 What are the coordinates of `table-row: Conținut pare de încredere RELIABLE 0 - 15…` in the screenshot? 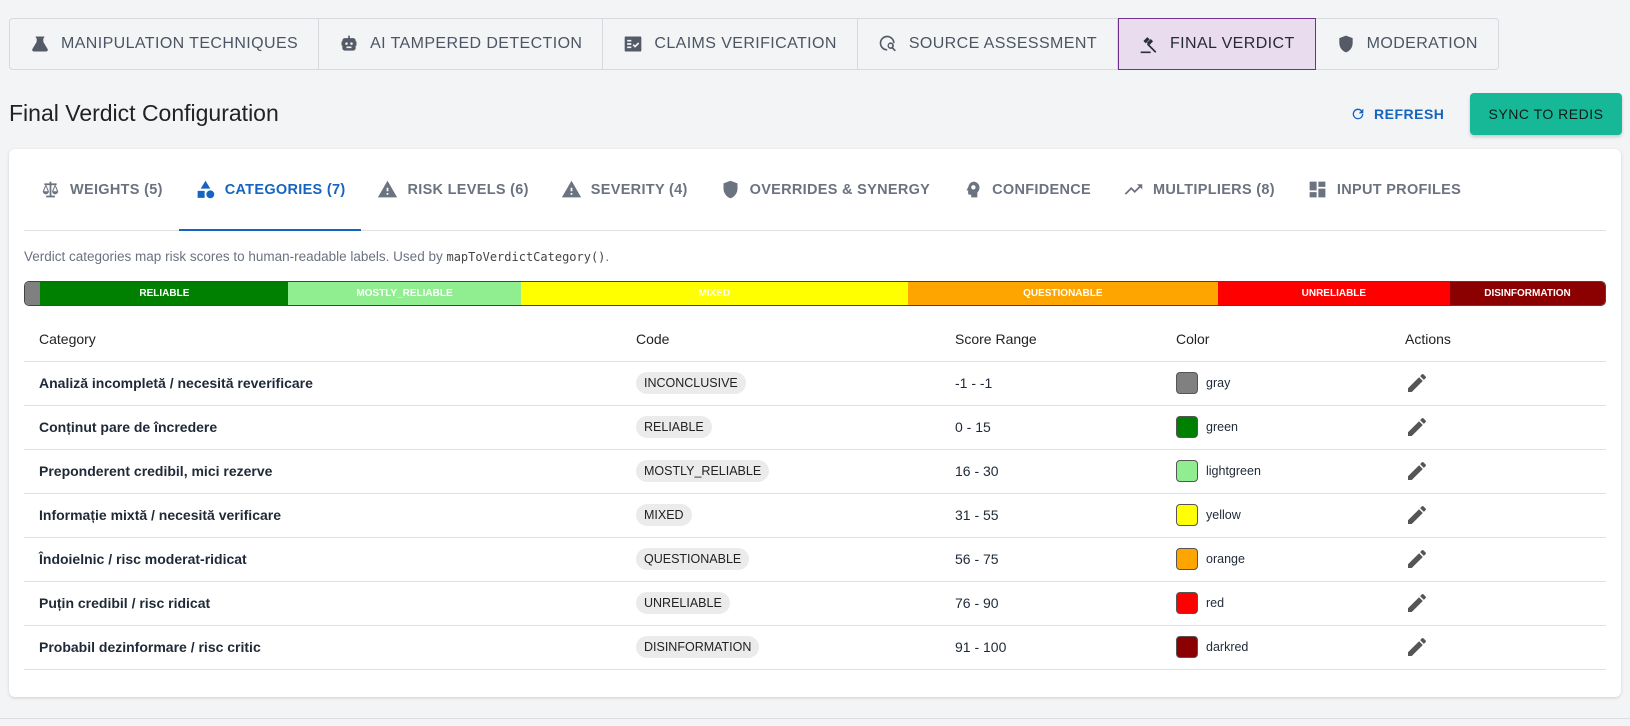 It's located at (815, 427).